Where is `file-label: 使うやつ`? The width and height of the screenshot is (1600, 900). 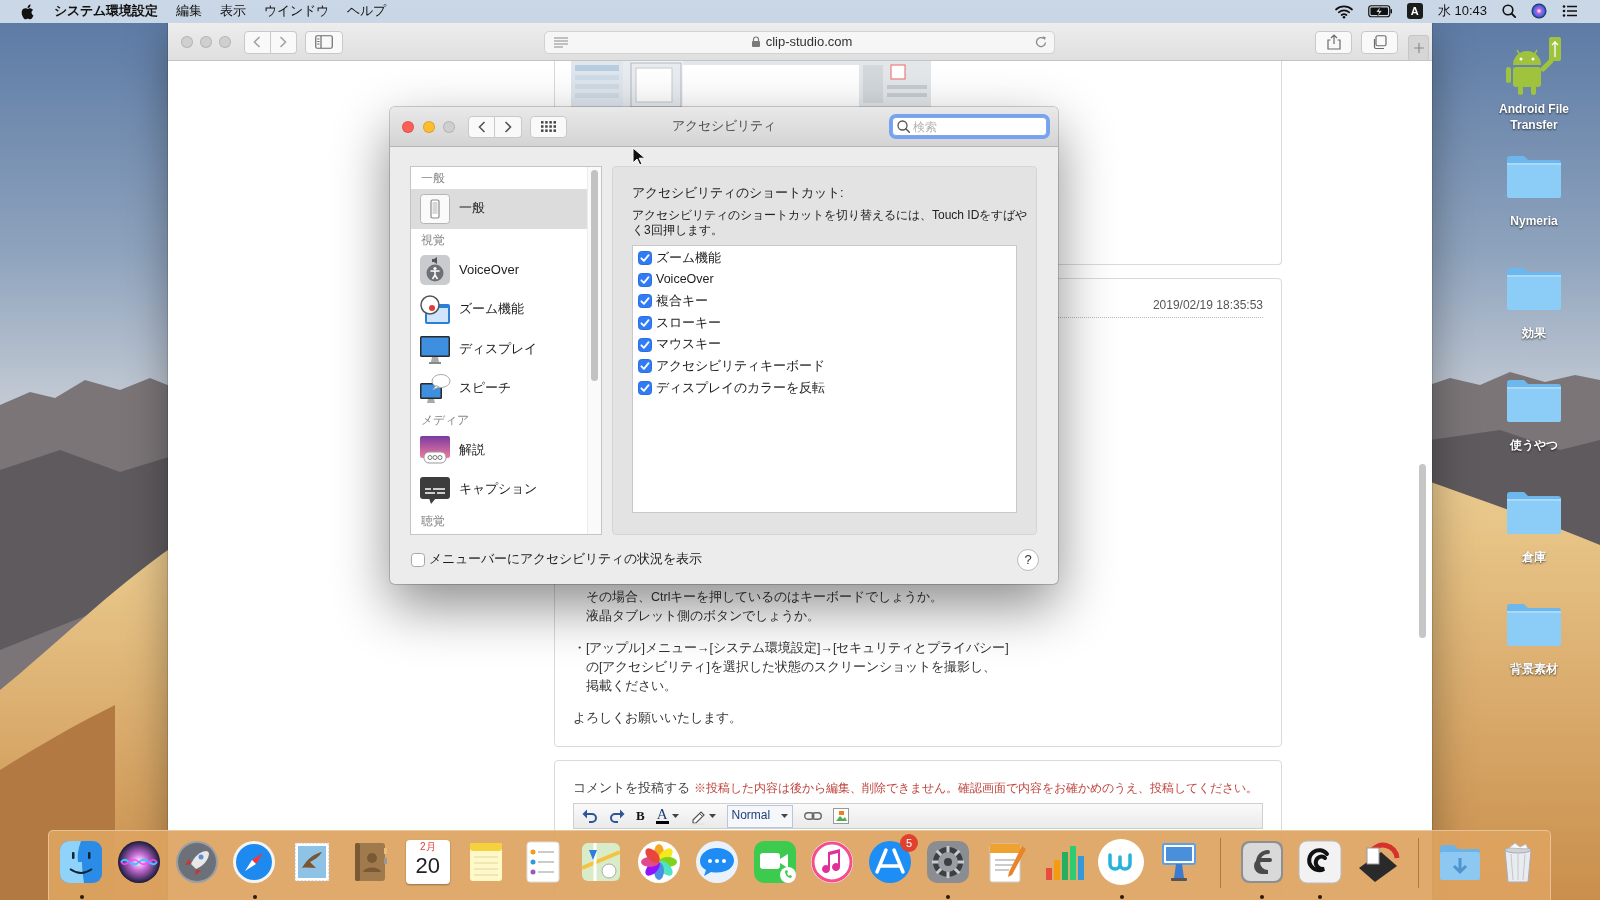
file-label: 使うやつ is located at coordinates (1534, 445).